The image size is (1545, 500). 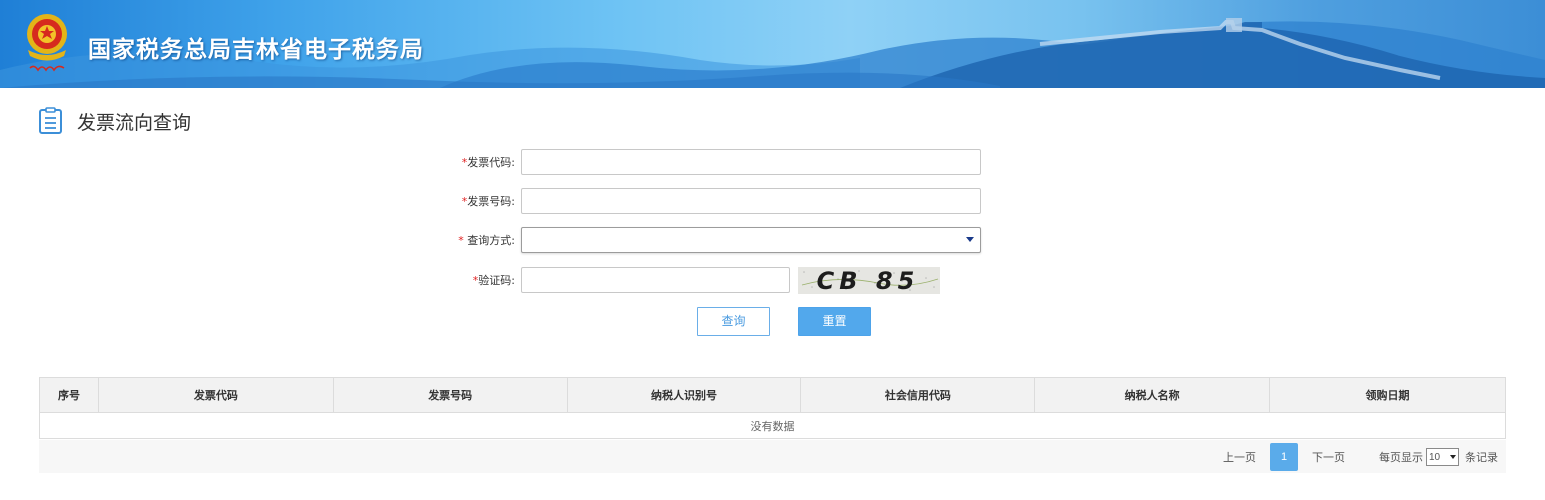 What do you see at coordinates (1442, 457) in the screenshot?
I see `per-page-select: 10` at bounding box center [1442, 457].